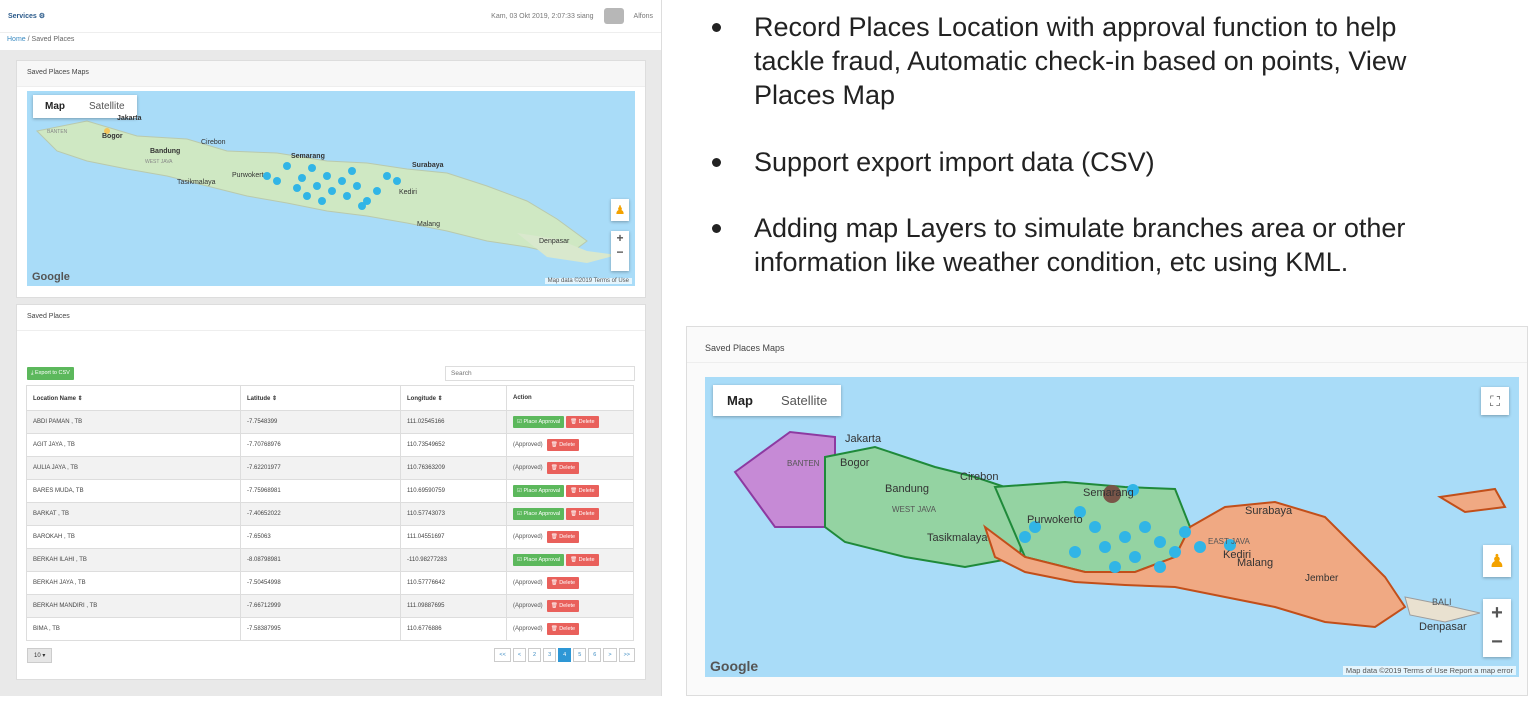 The height and width of the screenshot is (706, 1536). Describe the element at coordinates (40, 655) in the screenshot. I see `page-size-select: 10 ▾` at that location.